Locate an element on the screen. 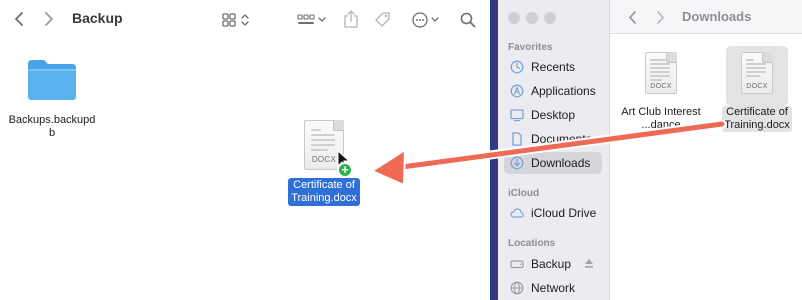 This screenshot has width=802, height=300. folder-label: Backups.backupd b is located at coordinates (52, 127).